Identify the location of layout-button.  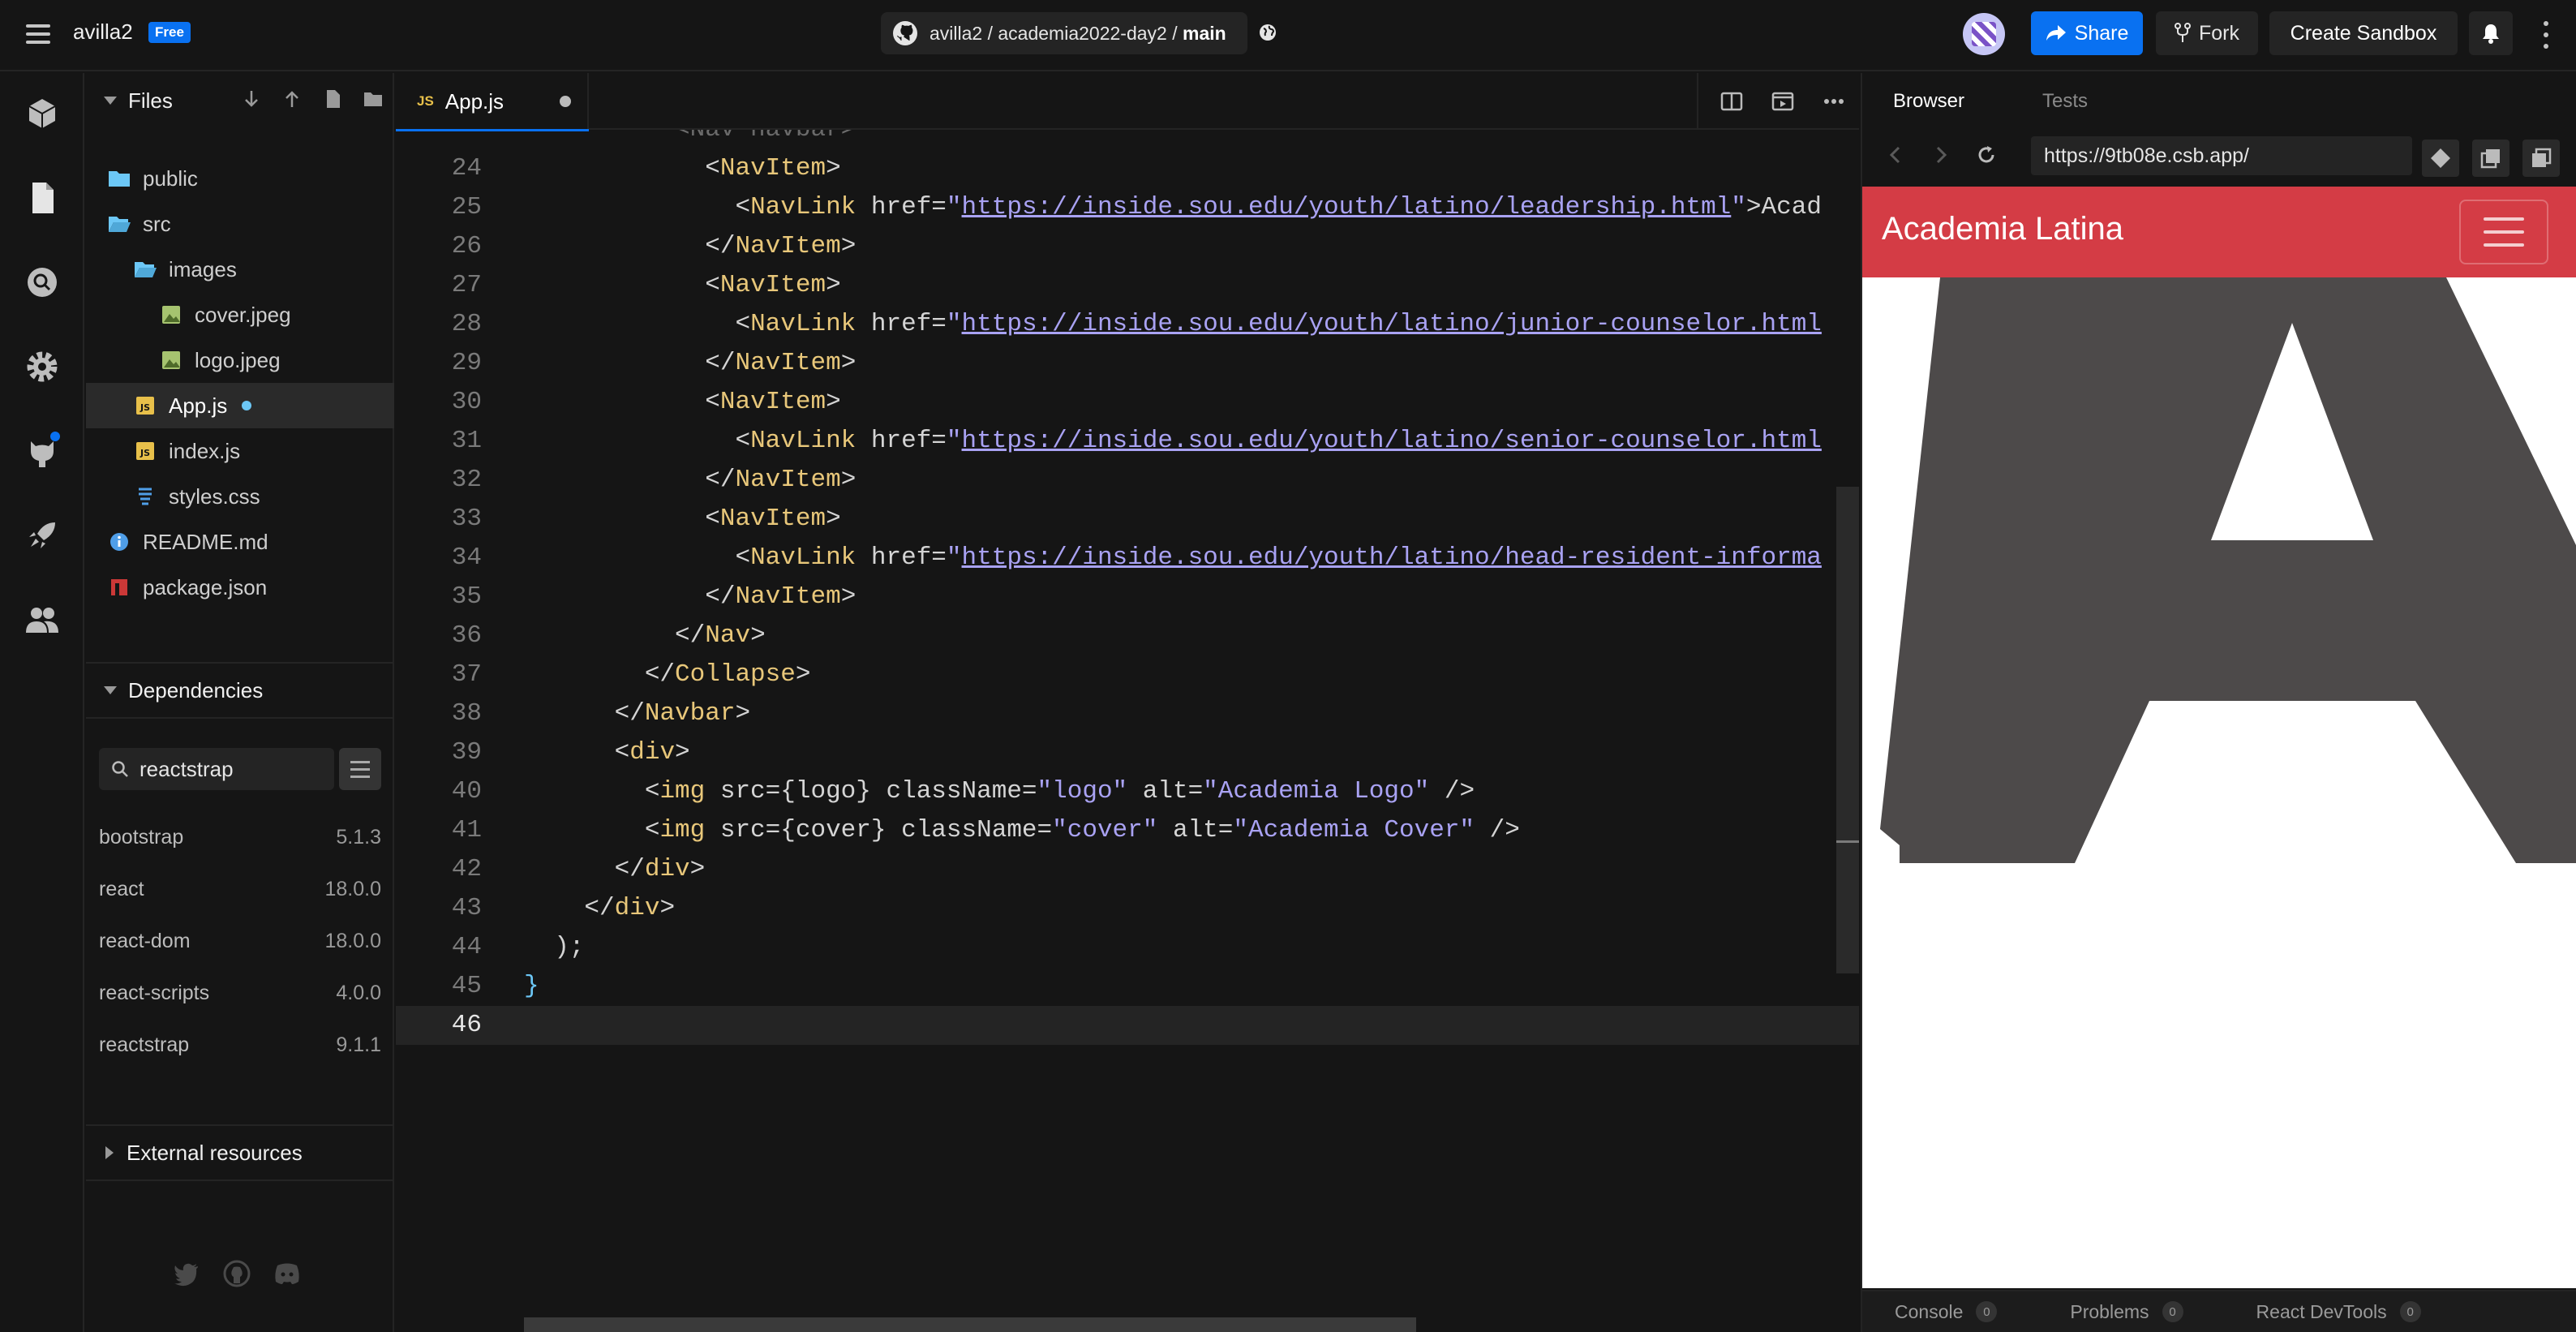
(2541, 158).